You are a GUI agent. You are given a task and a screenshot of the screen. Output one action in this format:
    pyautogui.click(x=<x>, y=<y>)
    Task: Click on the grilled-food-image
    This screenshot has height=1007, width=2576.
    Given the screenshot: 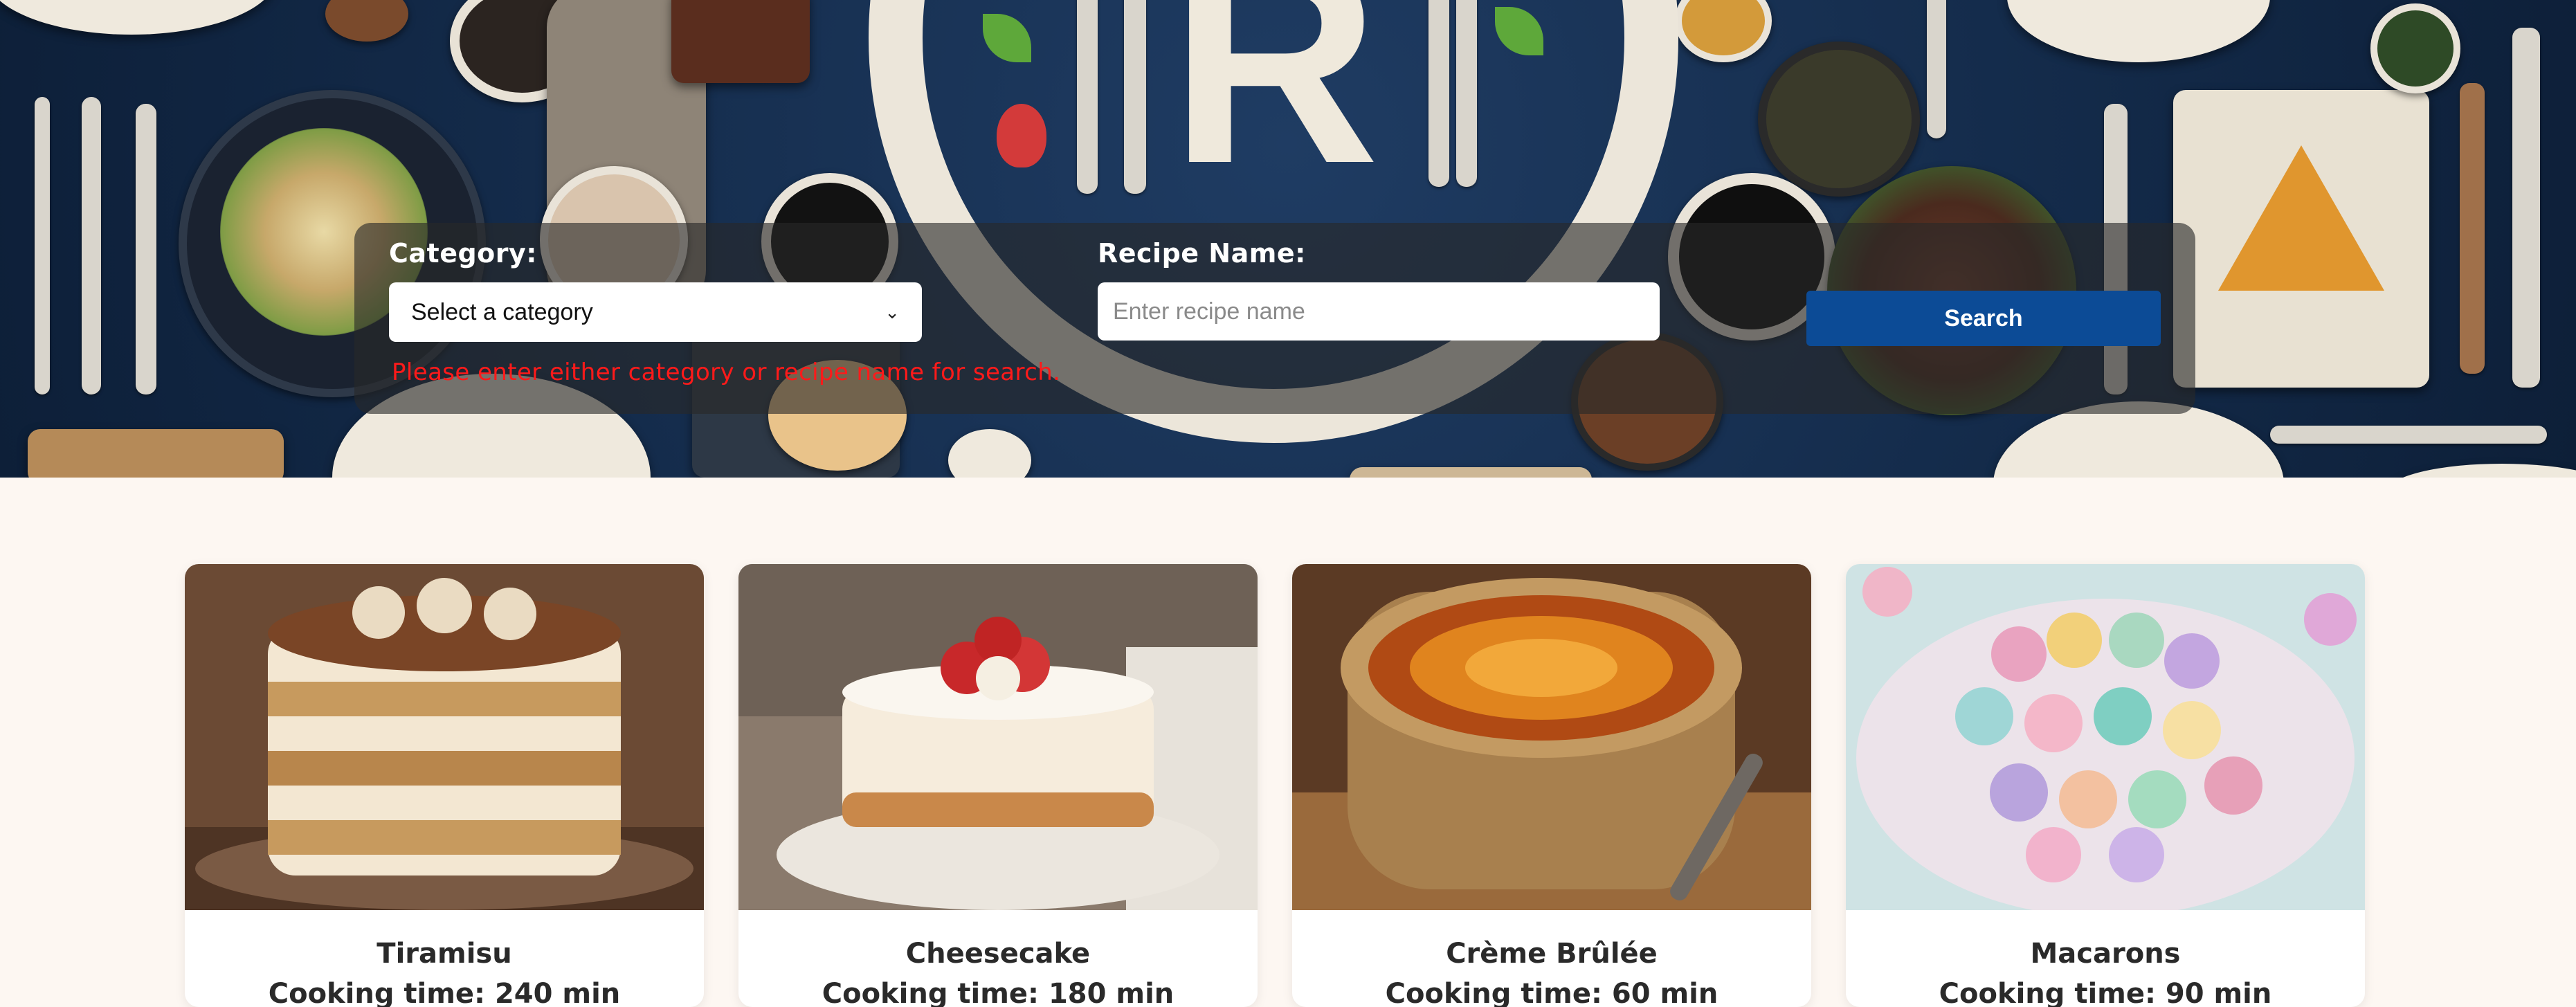 What is the action you would take?
    pyautogui.click(x=740, y=41)
    